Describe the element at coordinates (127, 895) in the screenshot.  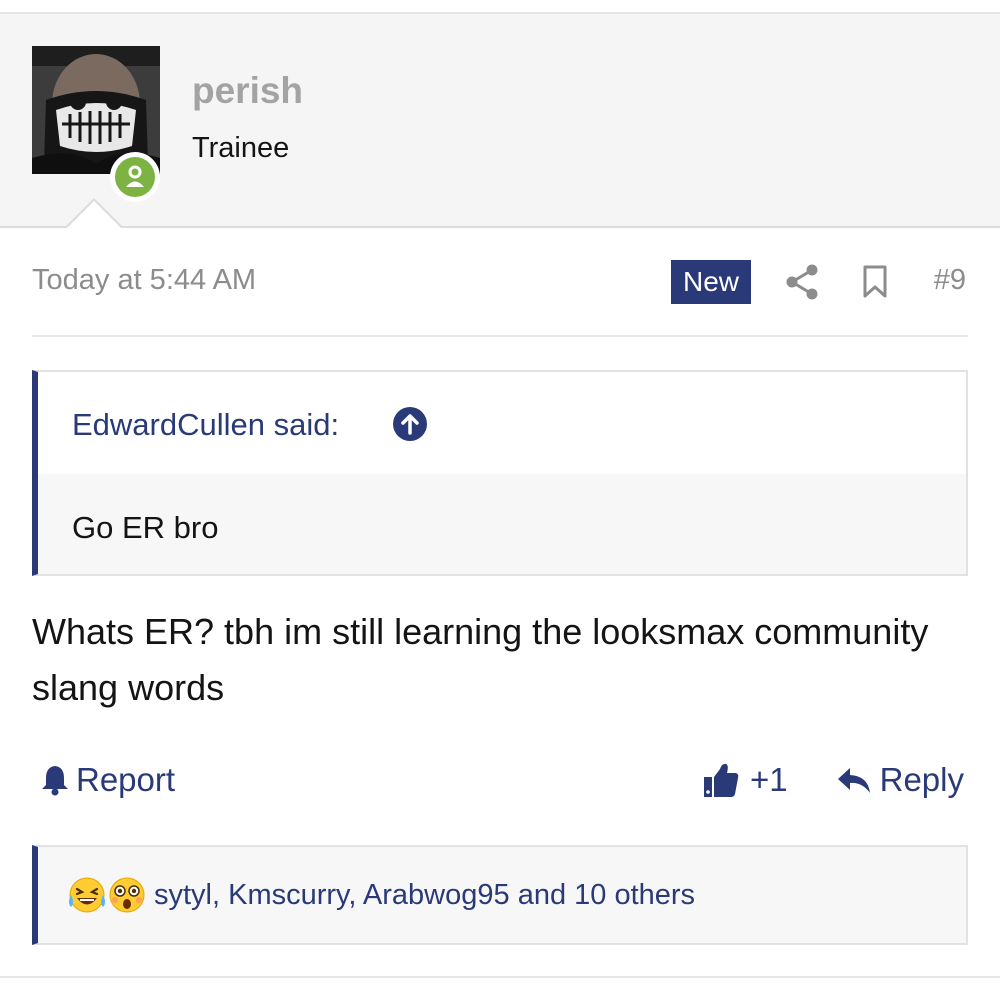
I see `flushed-emoji-icon` at that location.